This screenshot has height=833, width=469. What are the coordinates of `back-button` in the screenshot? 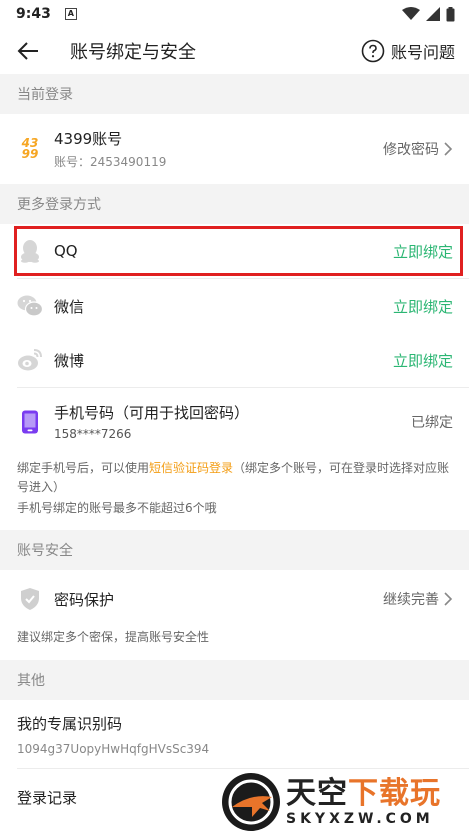 It's located at (28, 51).